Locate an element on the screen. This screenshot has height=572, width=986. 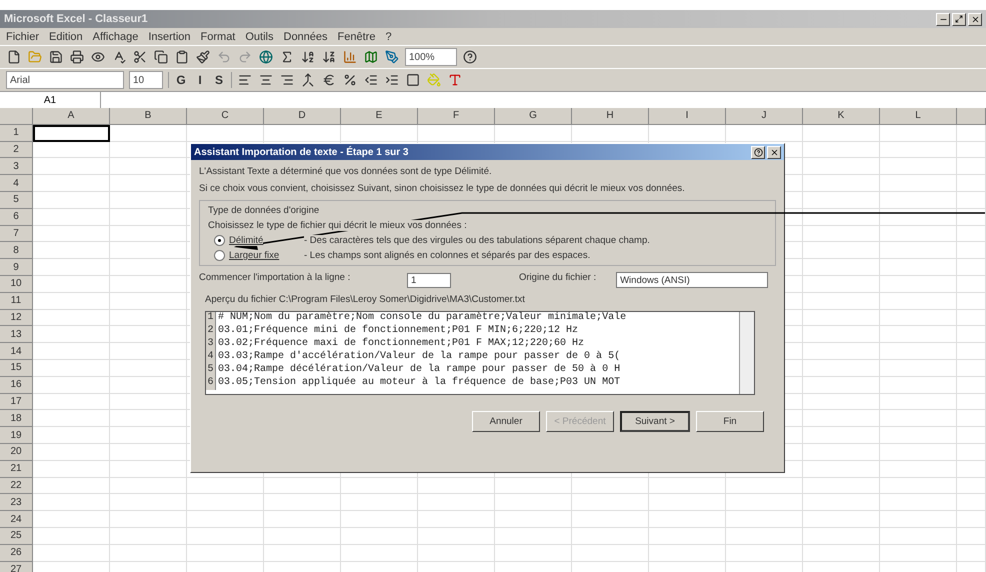
row-header: 26 is located at coordinates (16, 553).